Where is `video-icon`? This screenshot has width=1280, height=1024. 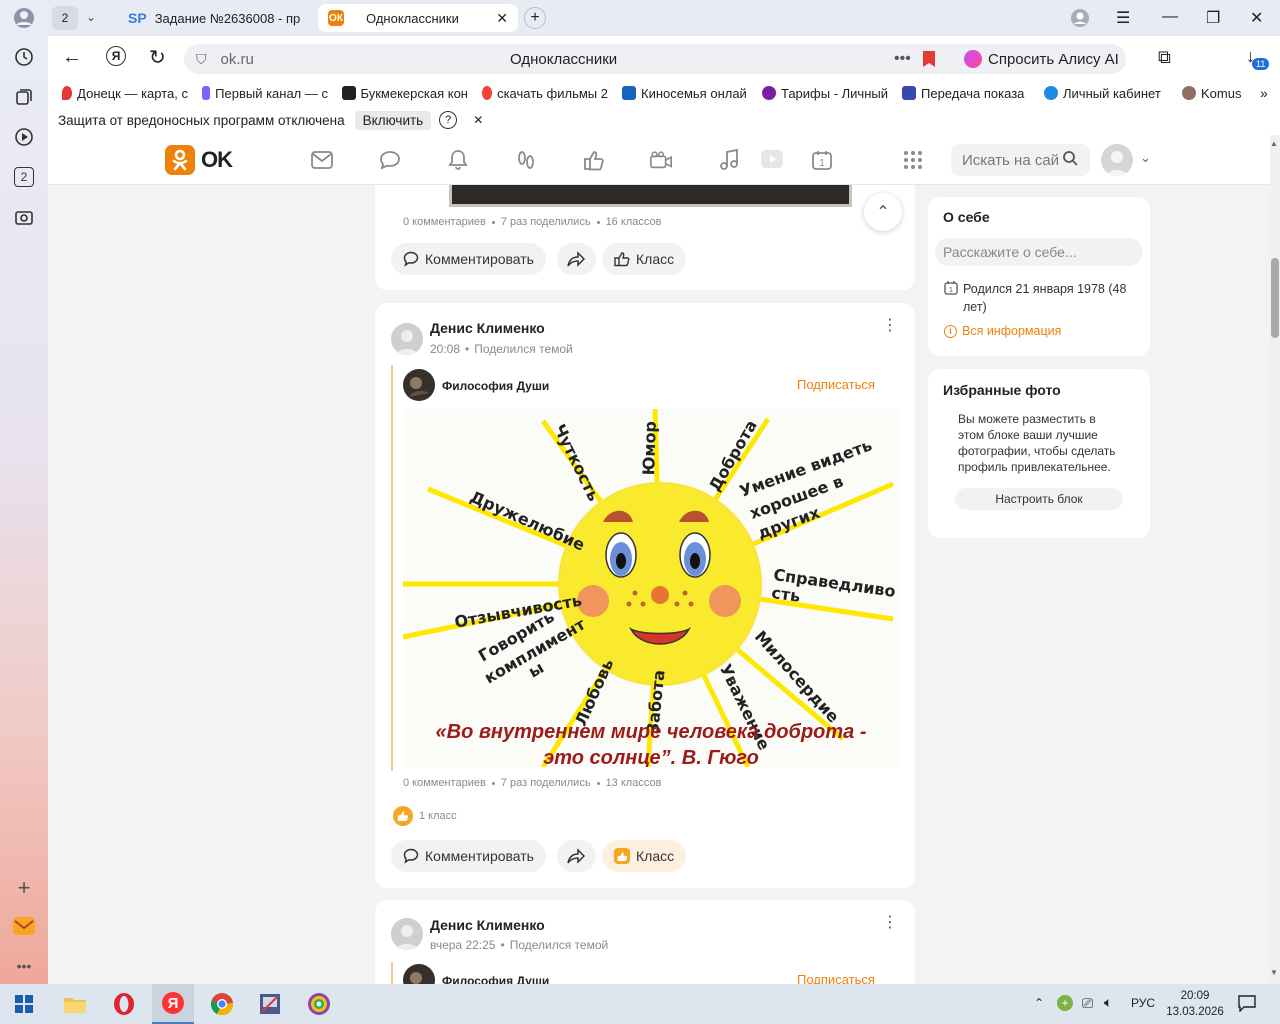
video-icon is located at coordinates (661, 160).